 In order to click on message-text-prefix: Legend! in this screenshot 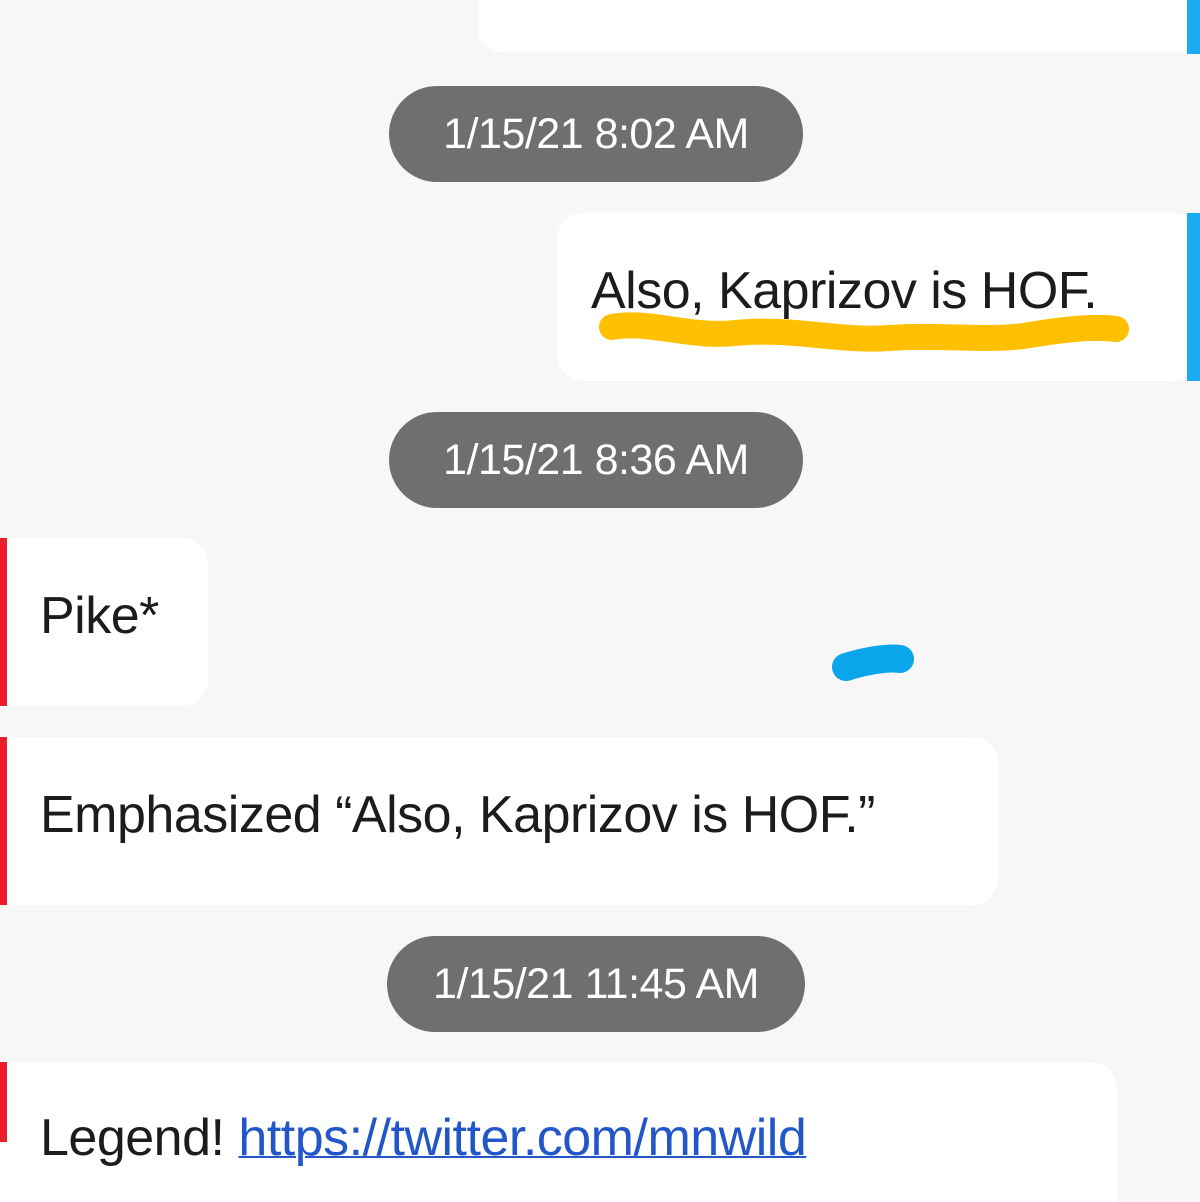, I will do `click(139, 1138)`.